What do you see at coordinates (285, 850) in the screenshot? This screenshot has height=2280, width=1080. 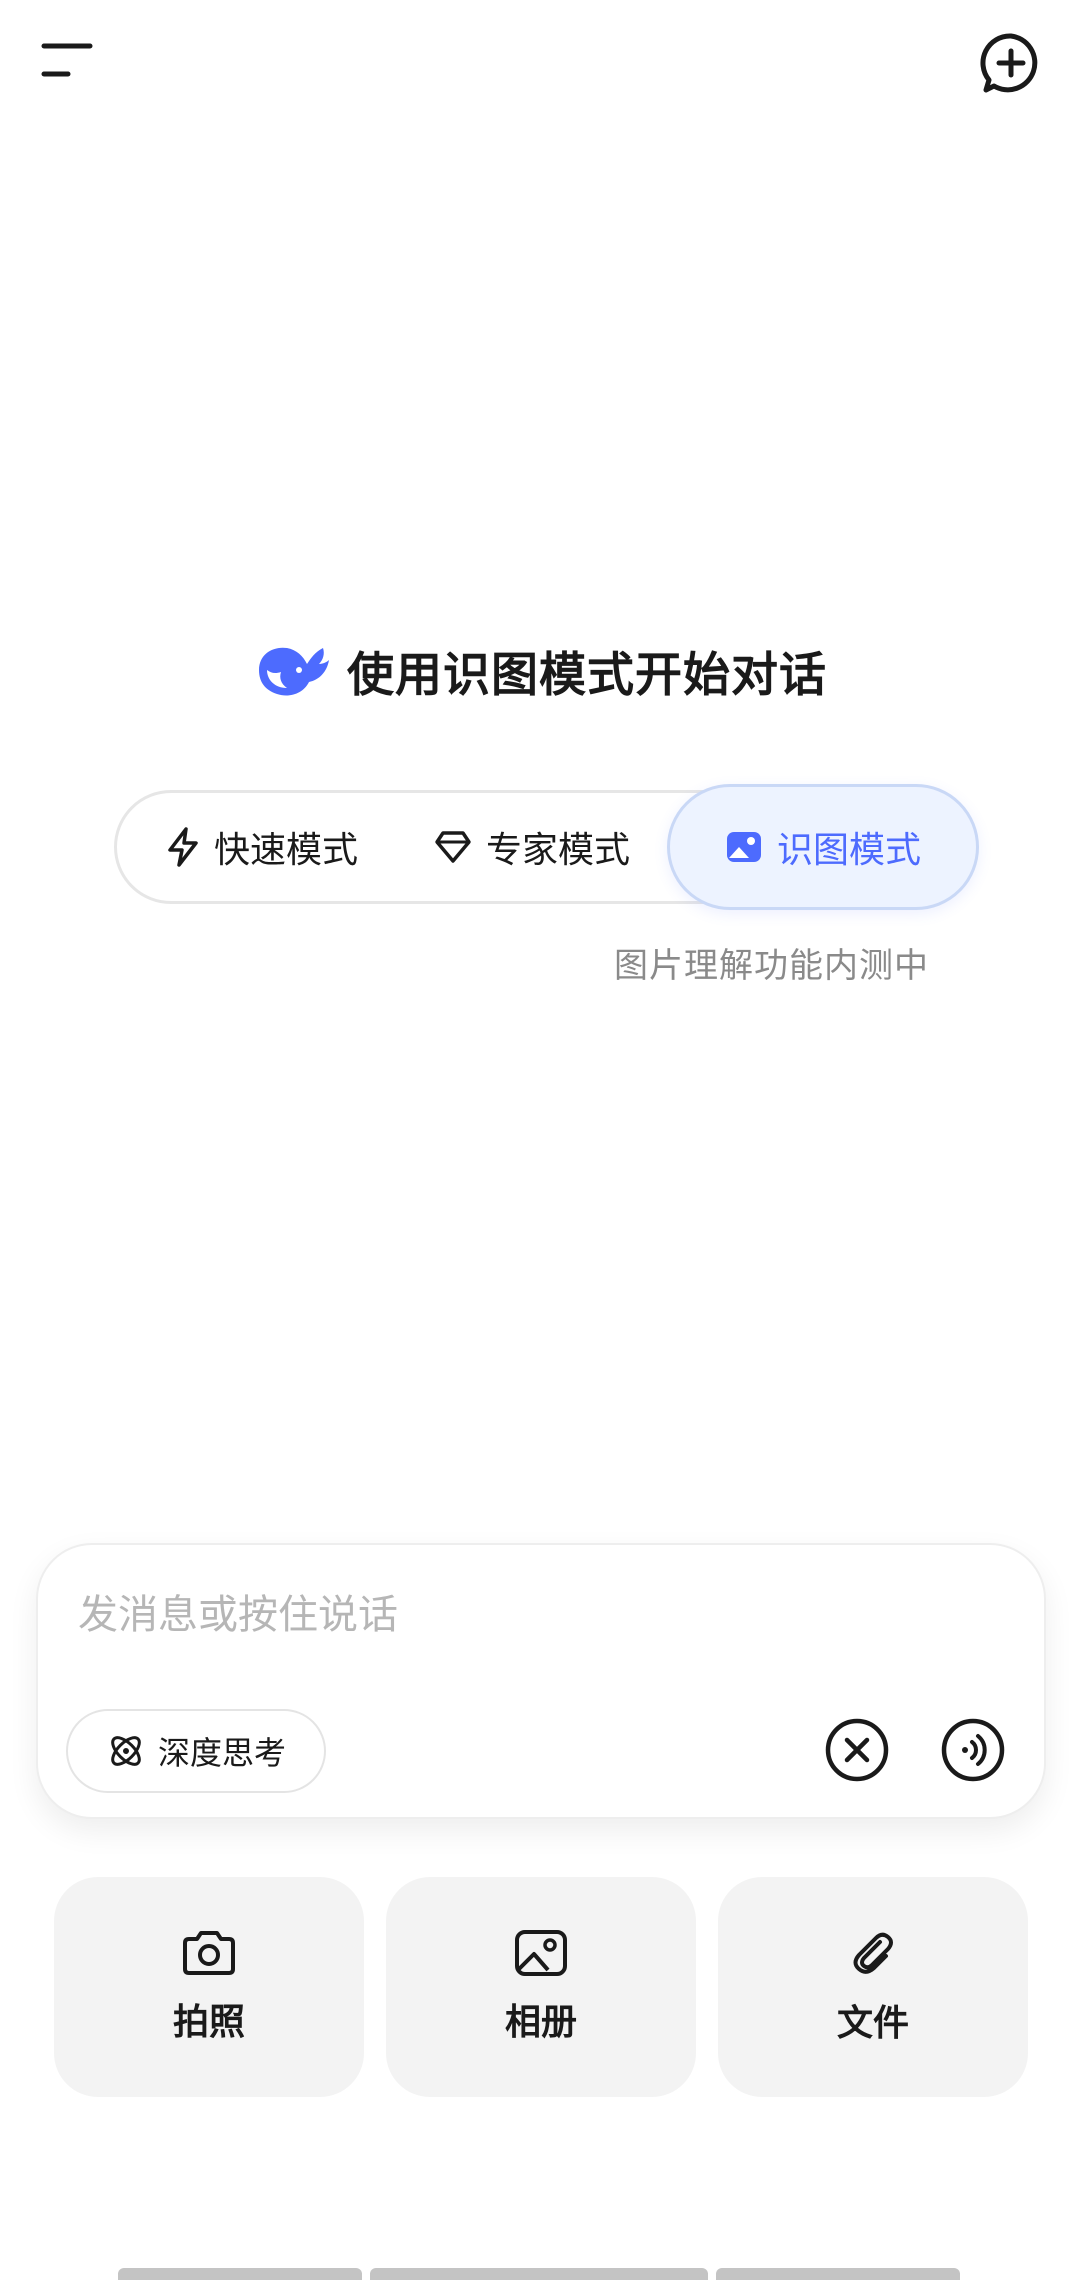 I see `mode-tab-label: 快速模式` at bounding box center [285, 850].